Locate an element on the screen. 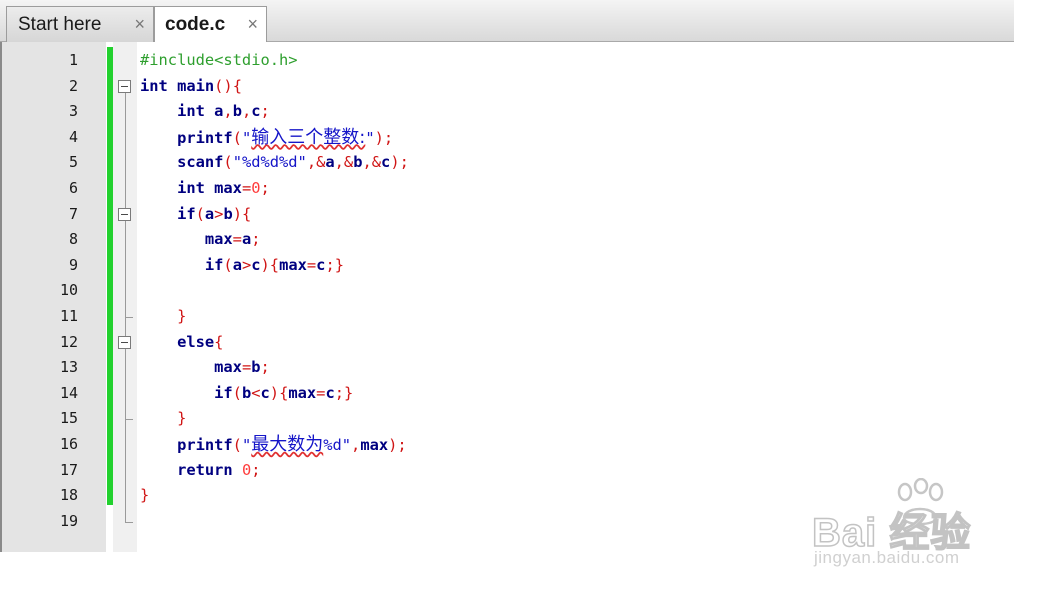 The image size is (1061, 594). tab-label: code.c is located at coordinates (195, 24).